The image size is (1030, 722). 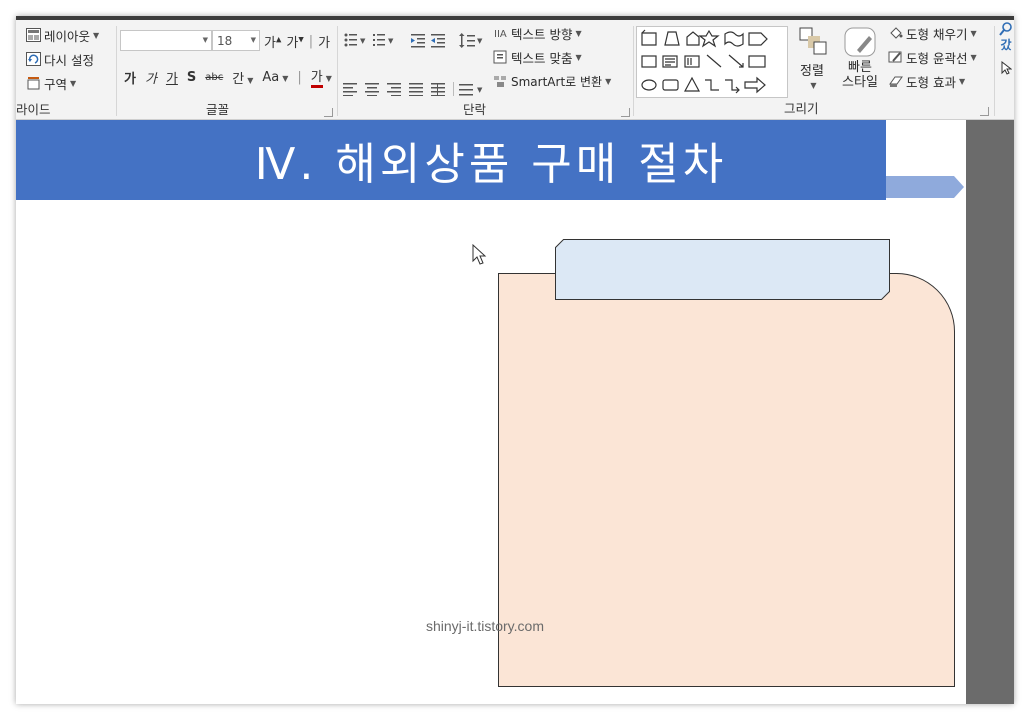 I want to click on select-cursor-icon, so click(x=1006, y=68).